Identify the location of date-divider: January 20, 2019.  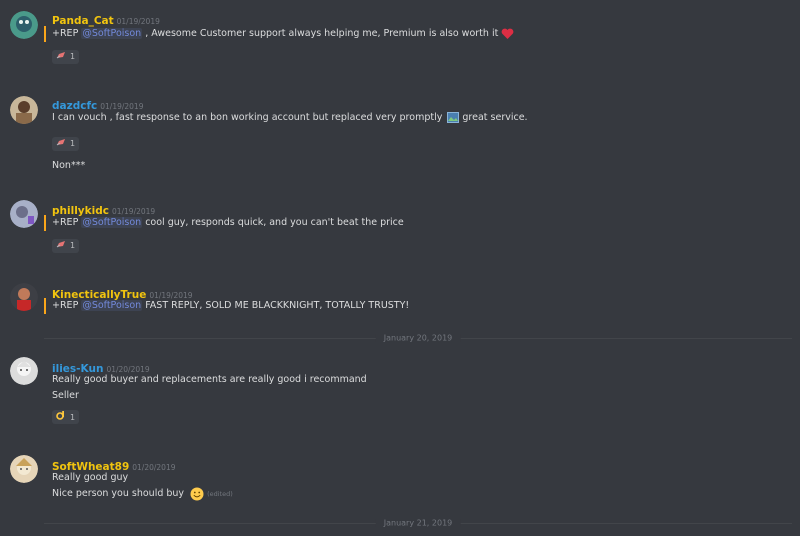
(418, 338).